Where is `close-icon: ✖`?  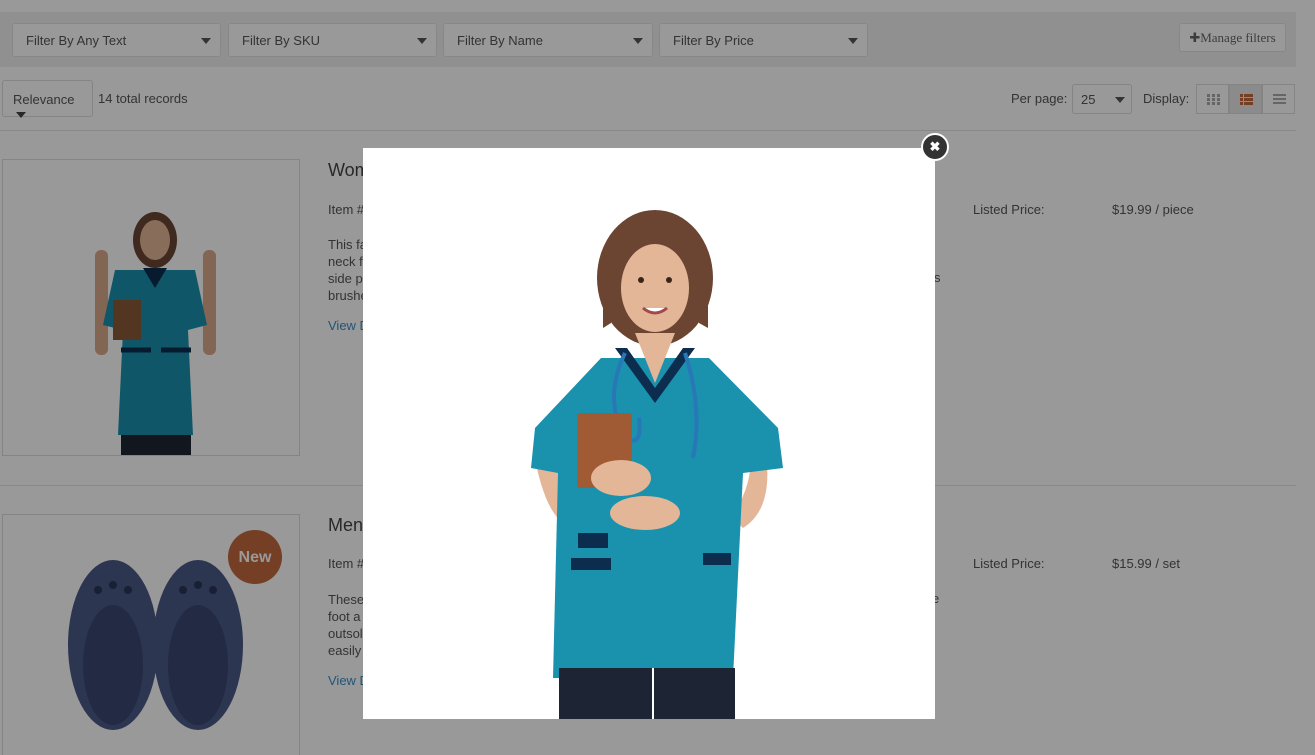 close-icon: ✖ is located at coordinates (935, 146).